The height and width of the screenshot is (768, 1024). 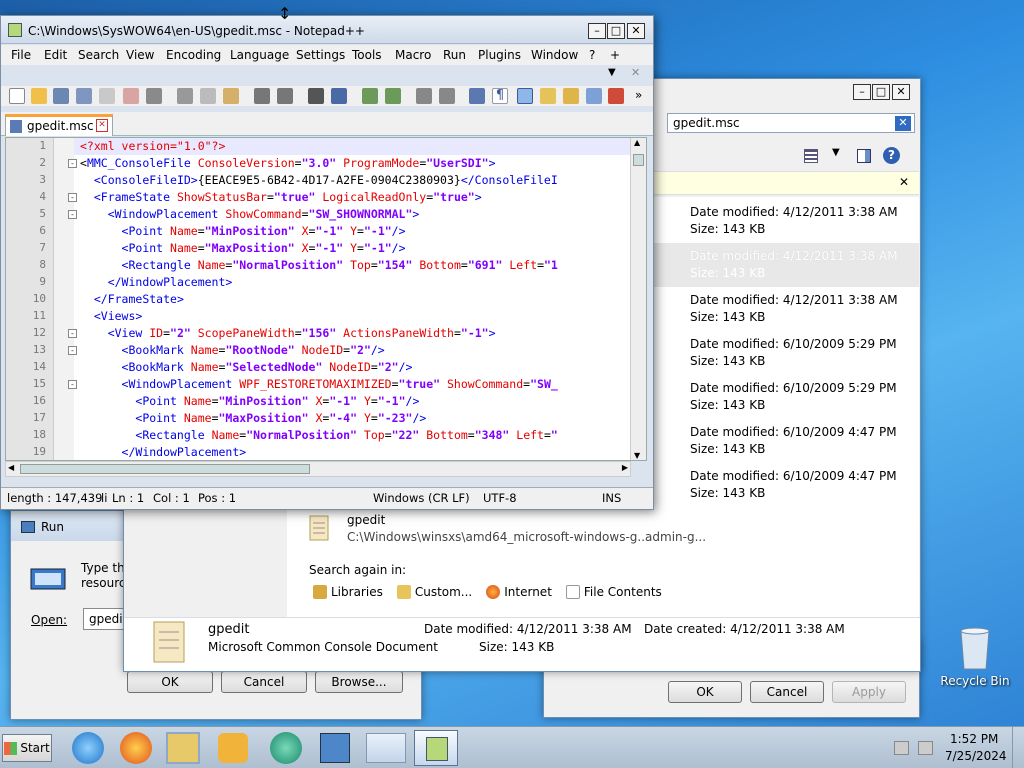 What do you see at coordinates (367, 55) in the screenshot?
I see `menu-tools: Tools` at bounding box center [367, 55].